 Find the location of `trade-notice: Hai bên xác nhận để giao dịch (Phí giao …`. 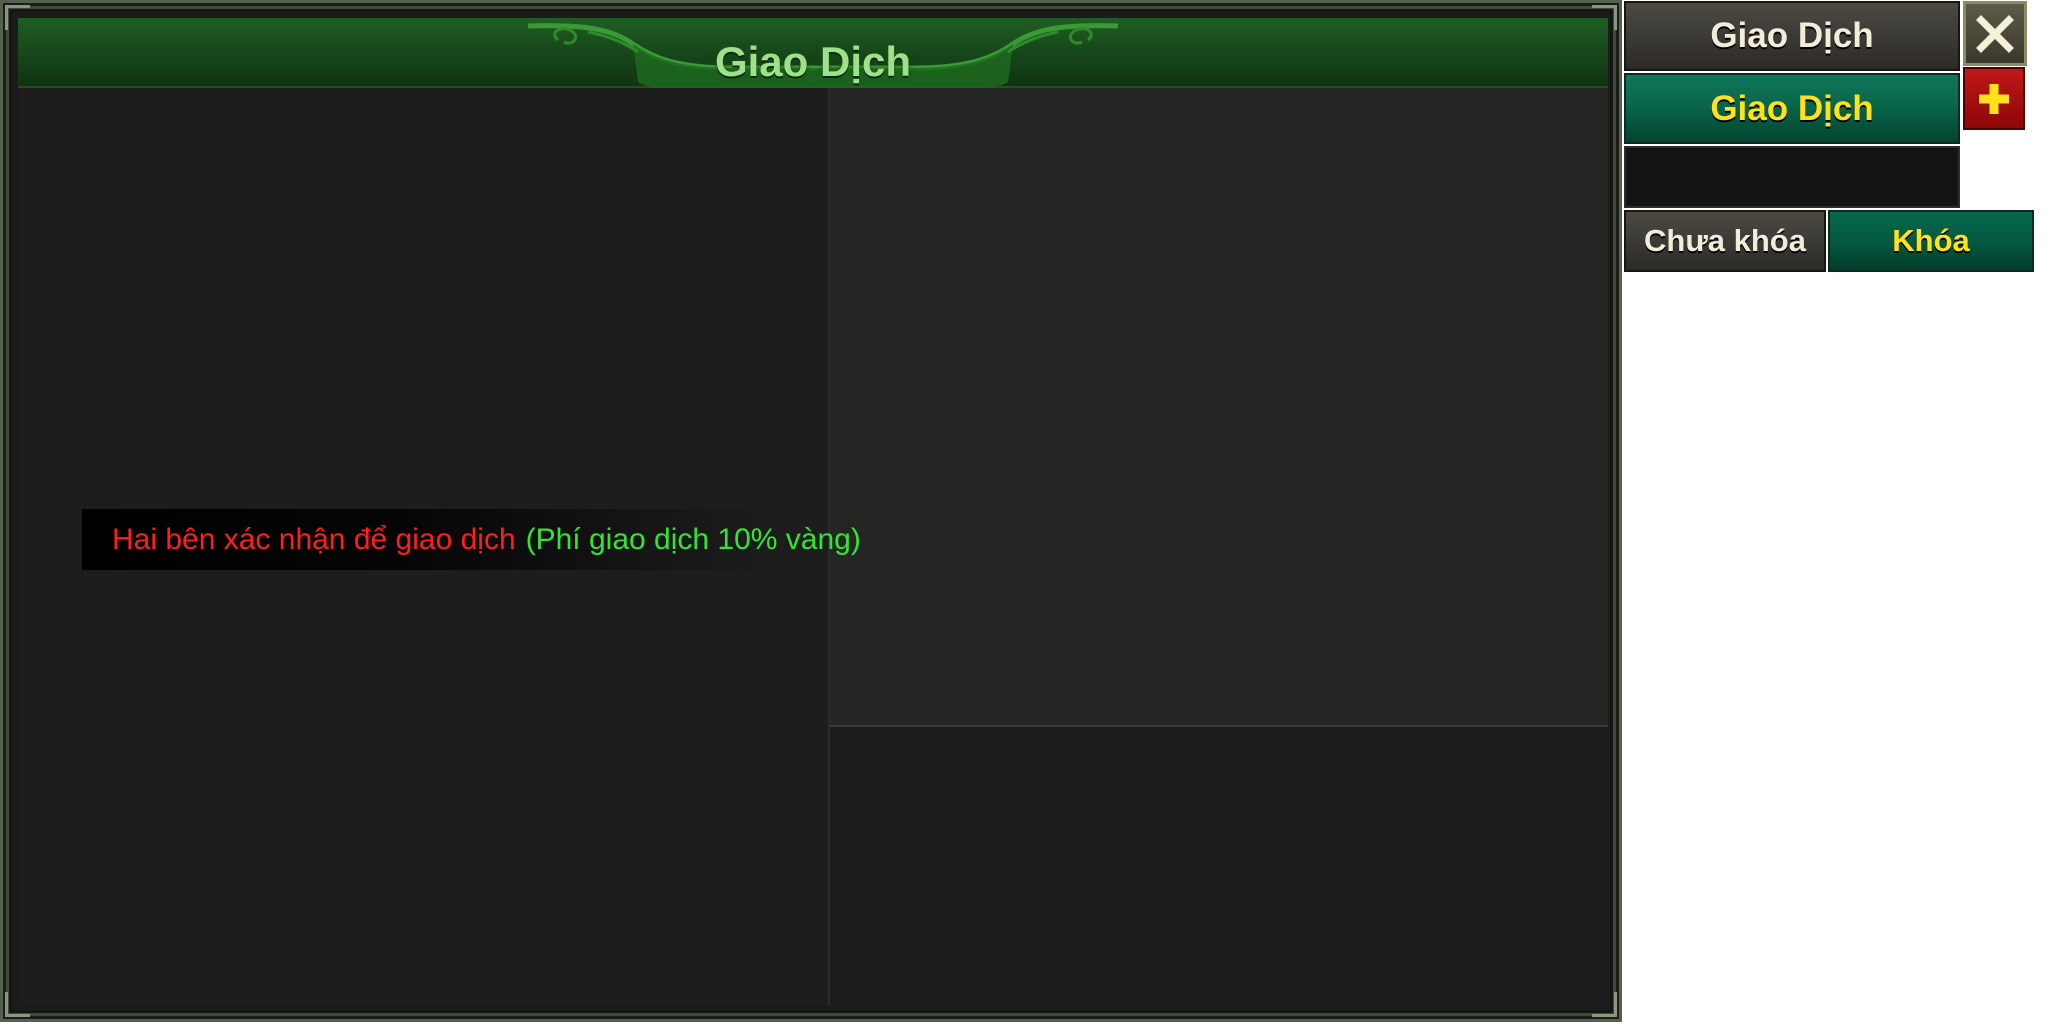

trade-notice: Hai bên xác nhận để giao dịch (Phí giao … is located at coordinates (471, 539).